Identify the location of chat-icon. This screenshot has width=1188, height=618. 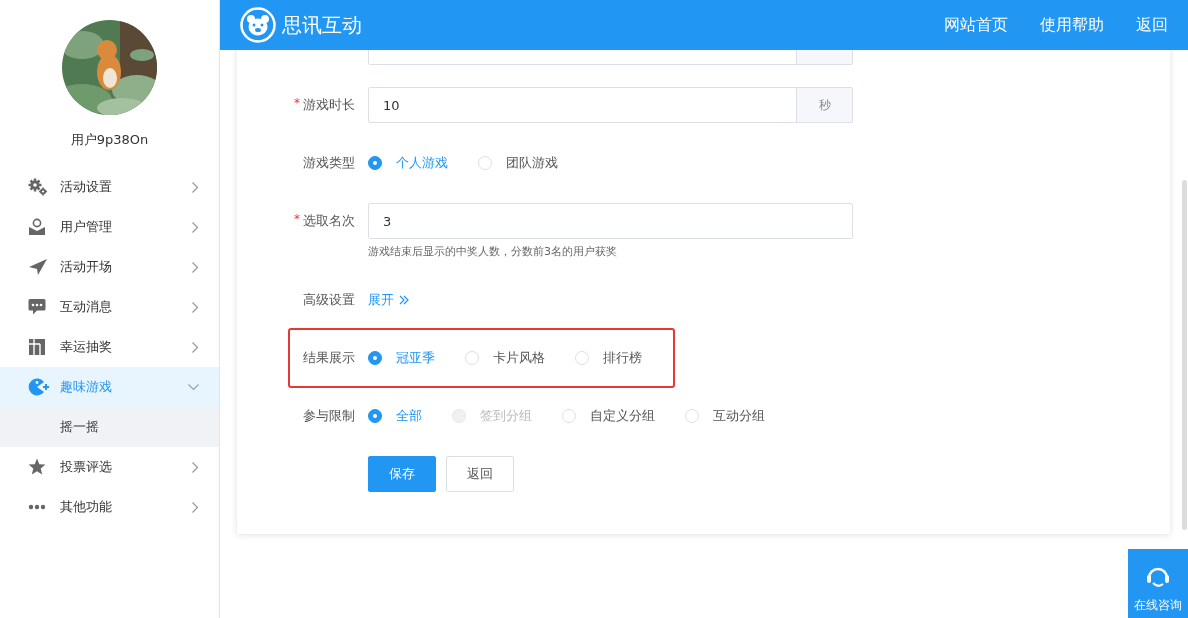
(37, 307).